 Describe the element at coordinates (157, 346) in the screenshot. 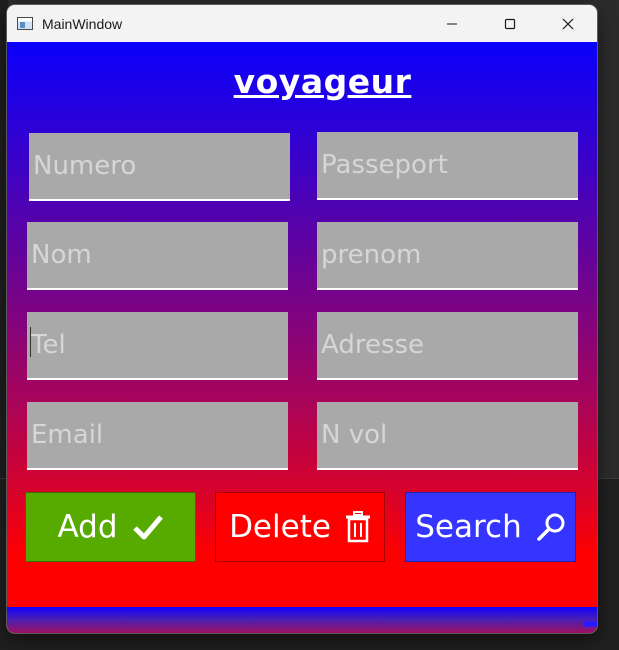

I see `tel-field` at that location.